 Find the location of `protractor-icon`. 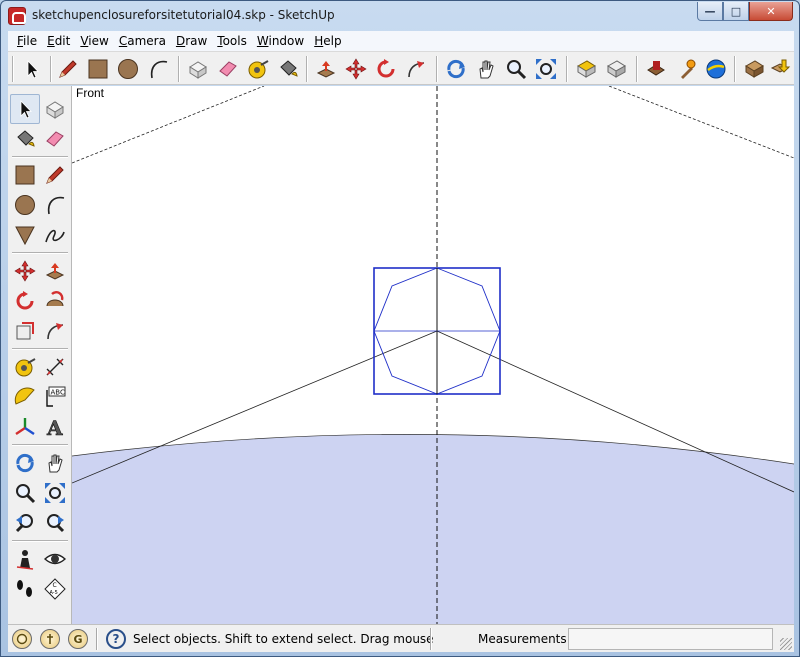

protractor-icon is located at coordinates (25, 397).